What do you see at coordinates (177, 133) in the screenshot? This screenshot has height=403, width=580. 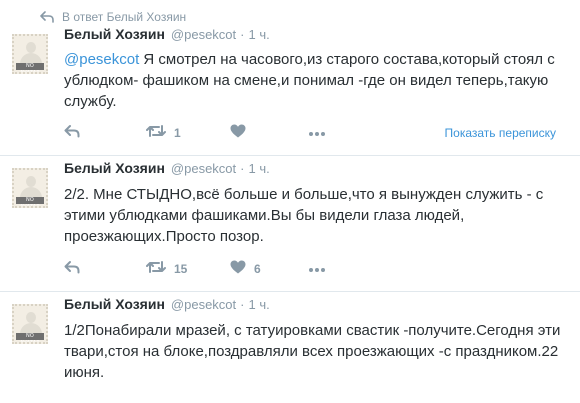 I see `retweet-count: 1` at bounding box center [177, 133].